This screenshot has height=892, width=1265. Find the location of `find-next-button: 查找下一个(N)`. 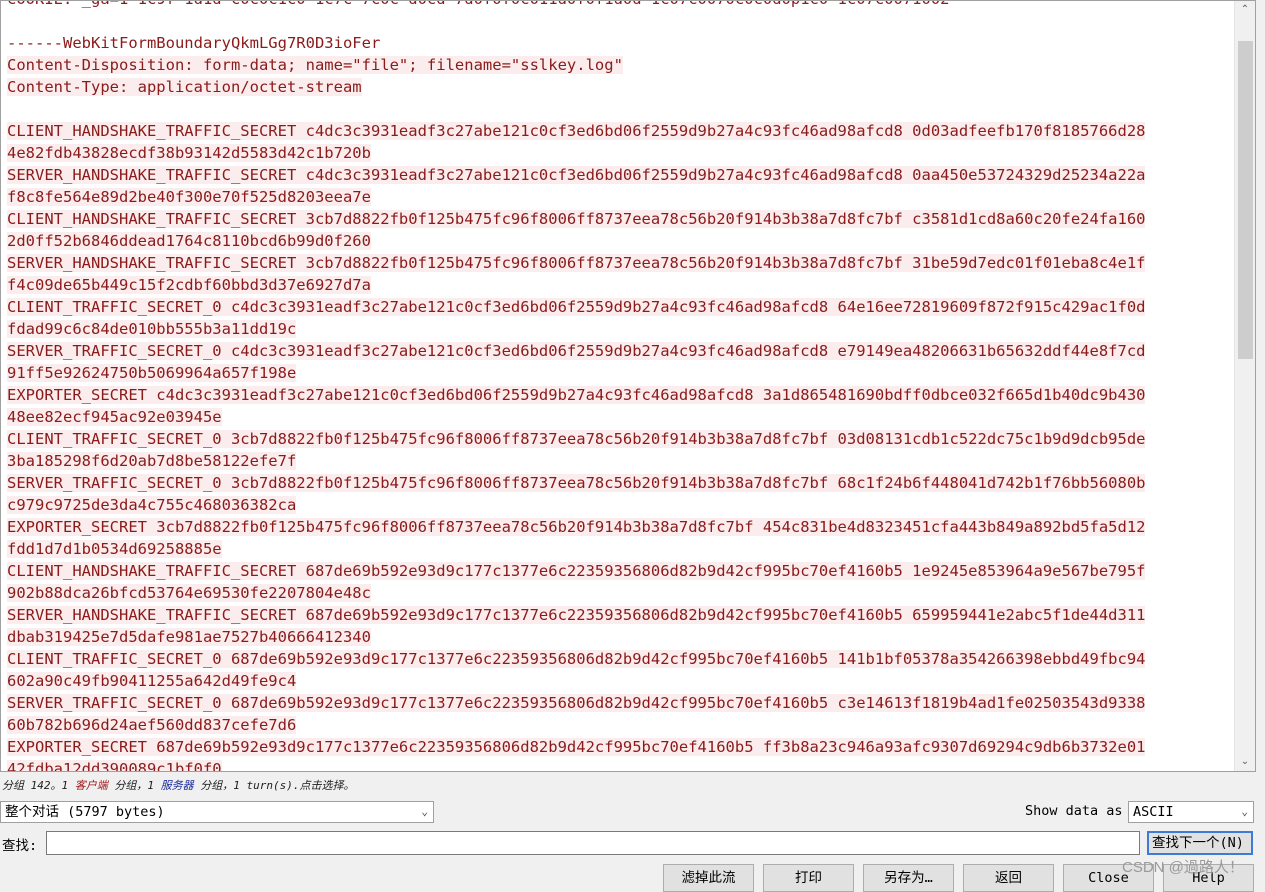

find-next-button: 查找下一个(N) is located at coordinates (1200, 843).